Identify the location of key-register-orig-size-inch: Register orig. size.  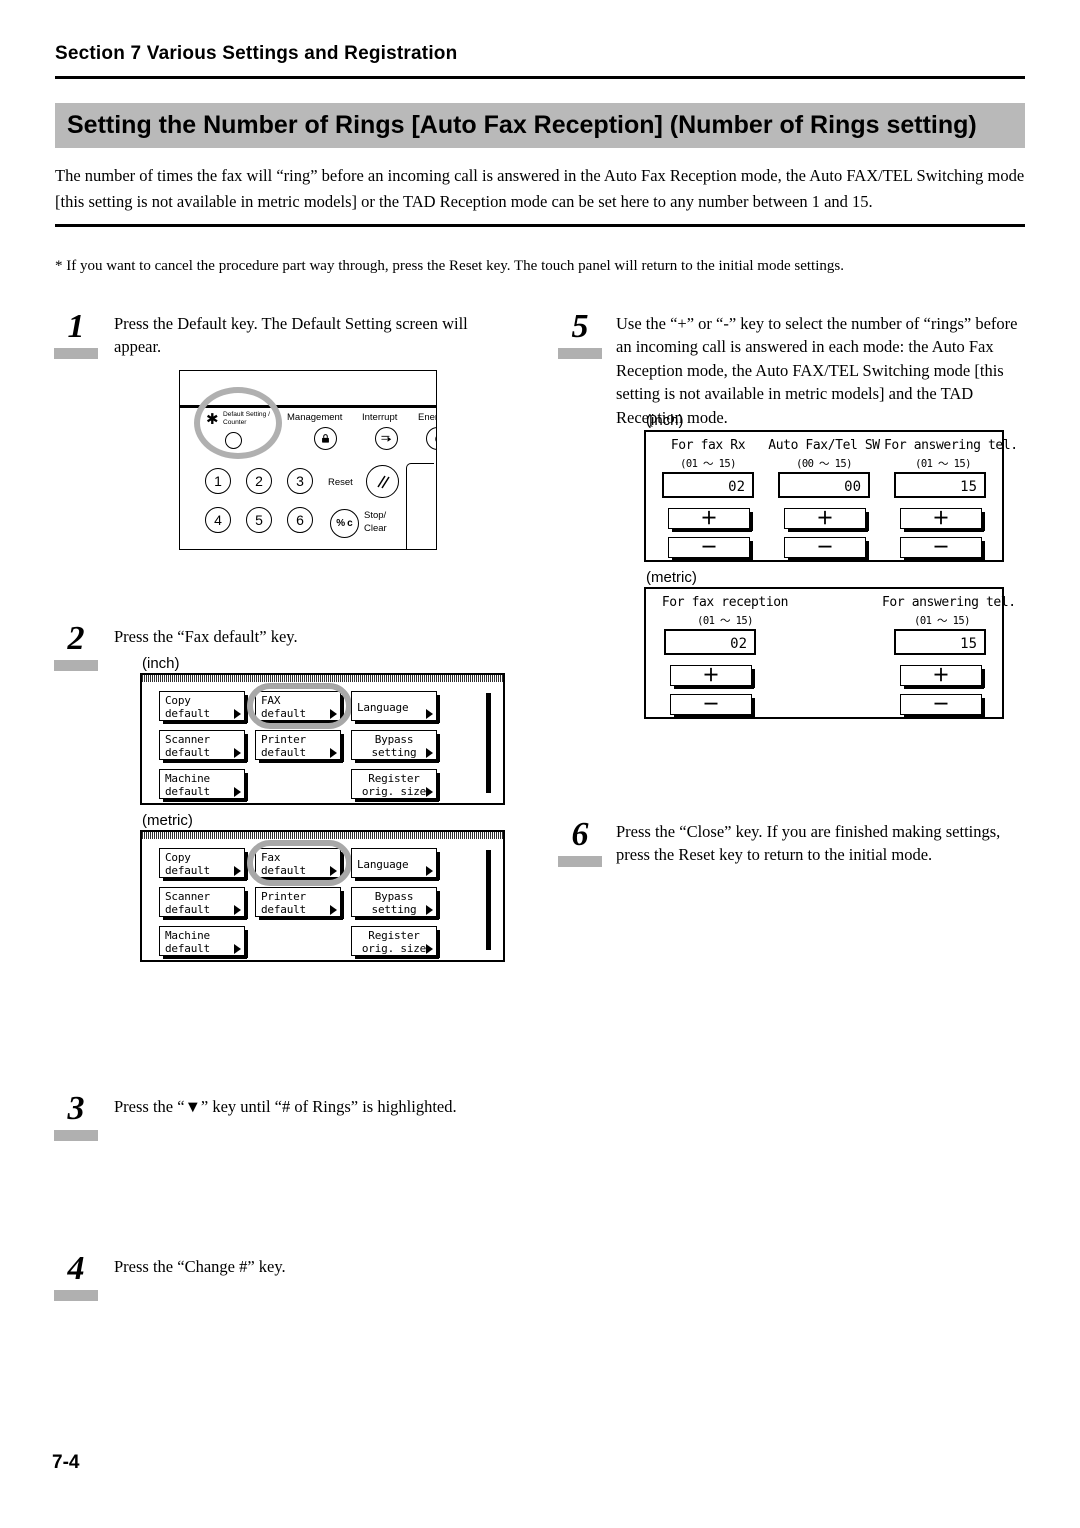
(395, 785).